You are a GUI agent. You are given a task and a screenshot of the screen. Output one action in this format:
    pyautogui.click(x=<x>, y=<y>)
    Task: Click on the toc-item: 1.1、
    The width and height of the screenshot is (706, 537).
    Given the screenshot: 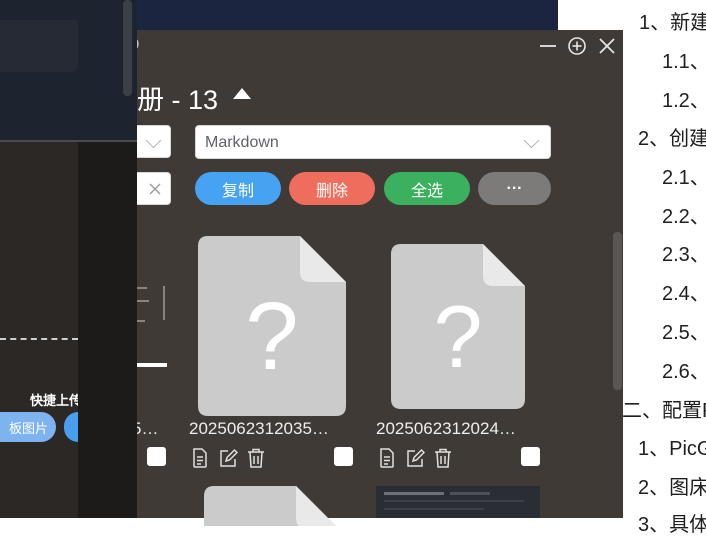 What is the action you would take?
    pyautogui.click(x=684, y=59)
    